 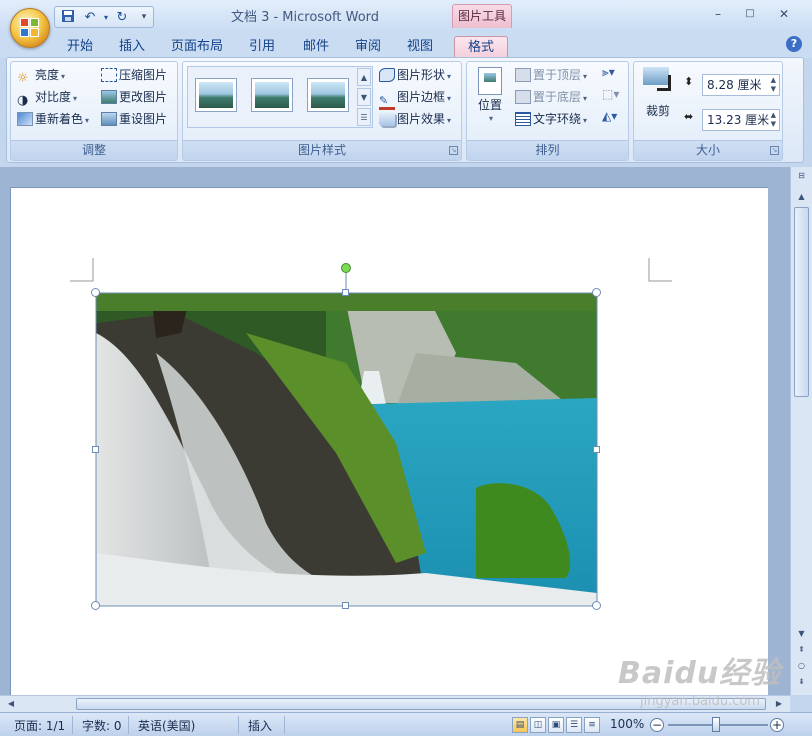 What do you see at coordinates (574, 725) in the screenshot?
I see `outline-view-icon: ☰` at bounding box center [574, 725].